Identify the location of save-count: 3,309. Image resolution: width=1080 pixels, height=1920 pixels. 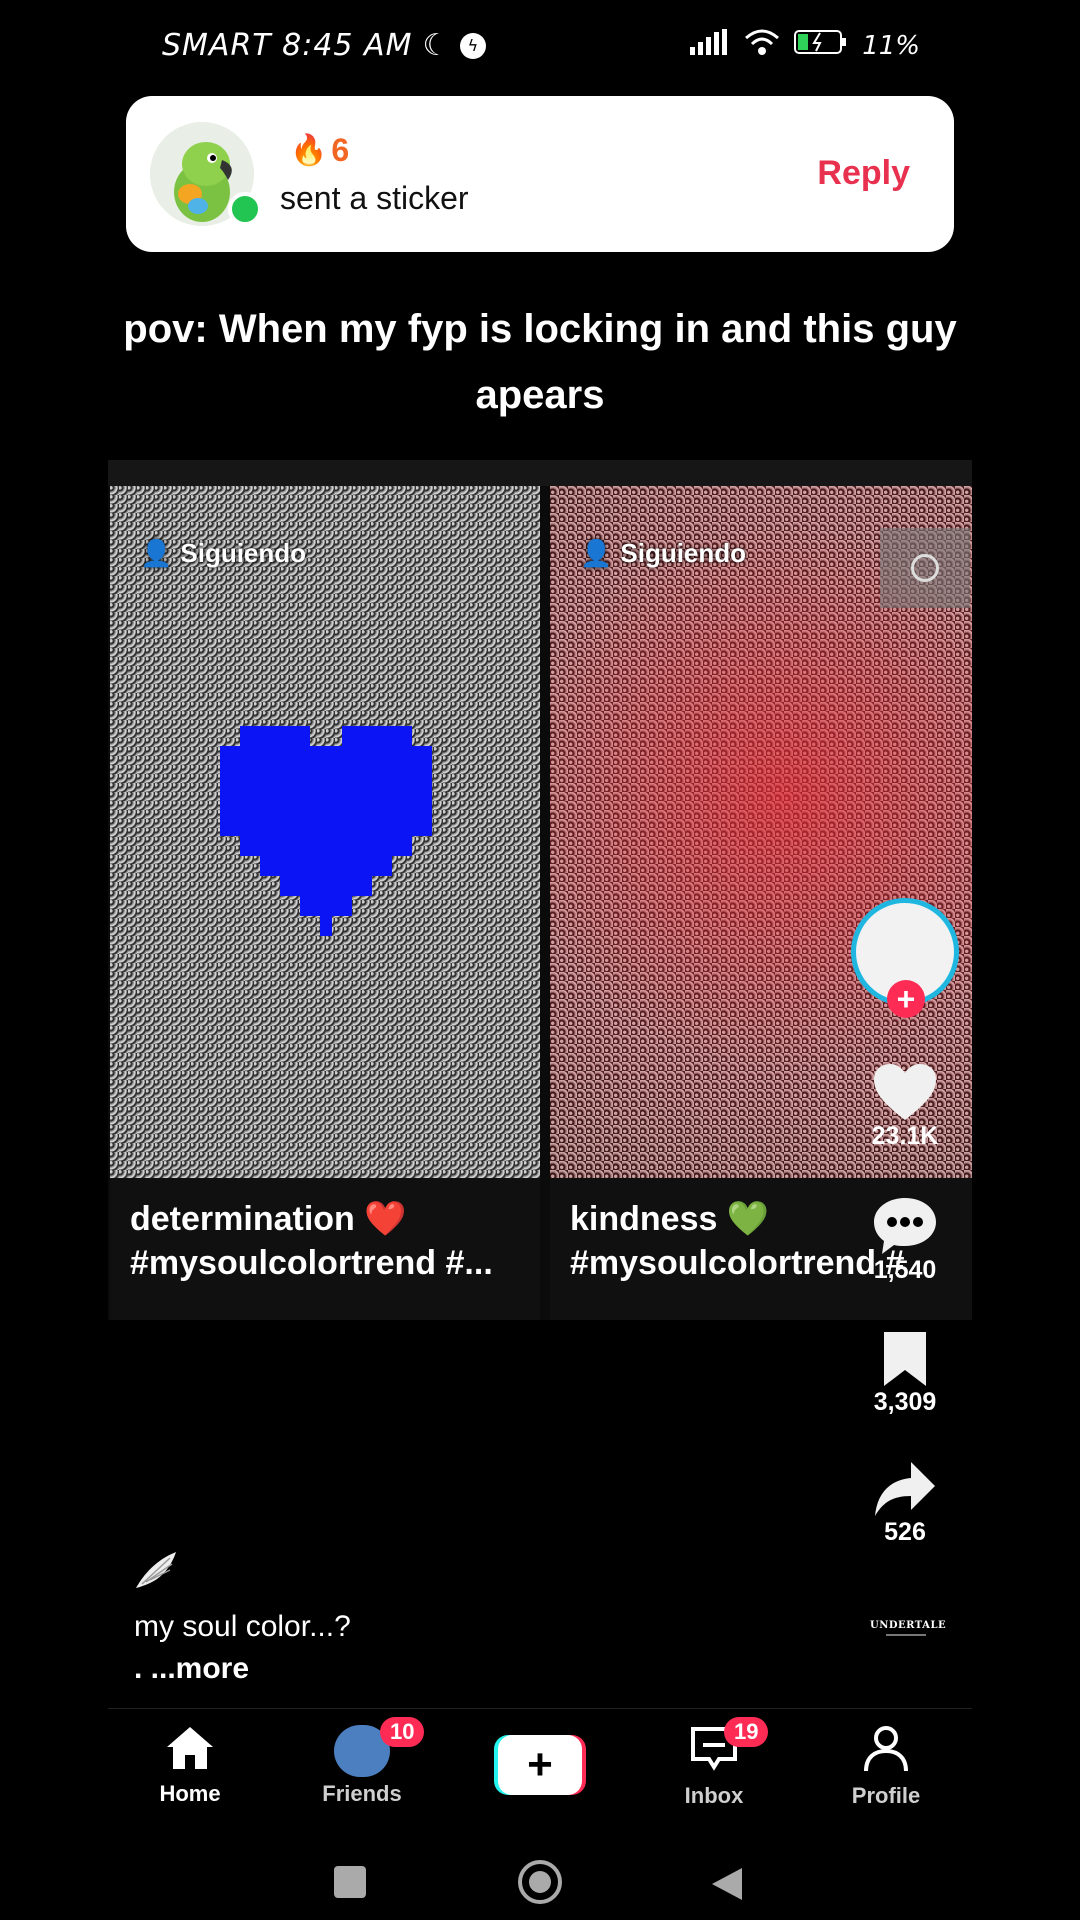
(905, 1402).